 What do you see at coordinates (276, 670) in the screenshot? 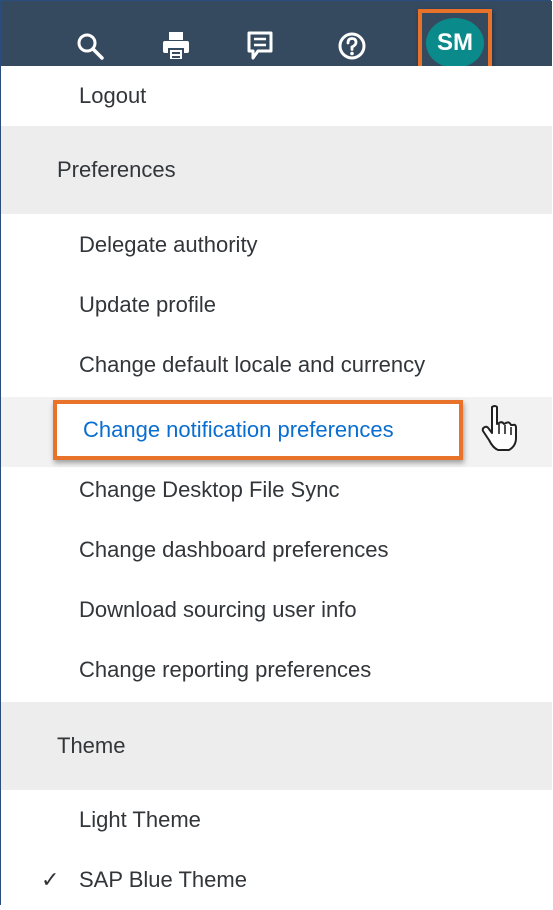
I see `menu-item-change-reporting-preferences: Change reporting preferences` at bounding box center [276, 670].